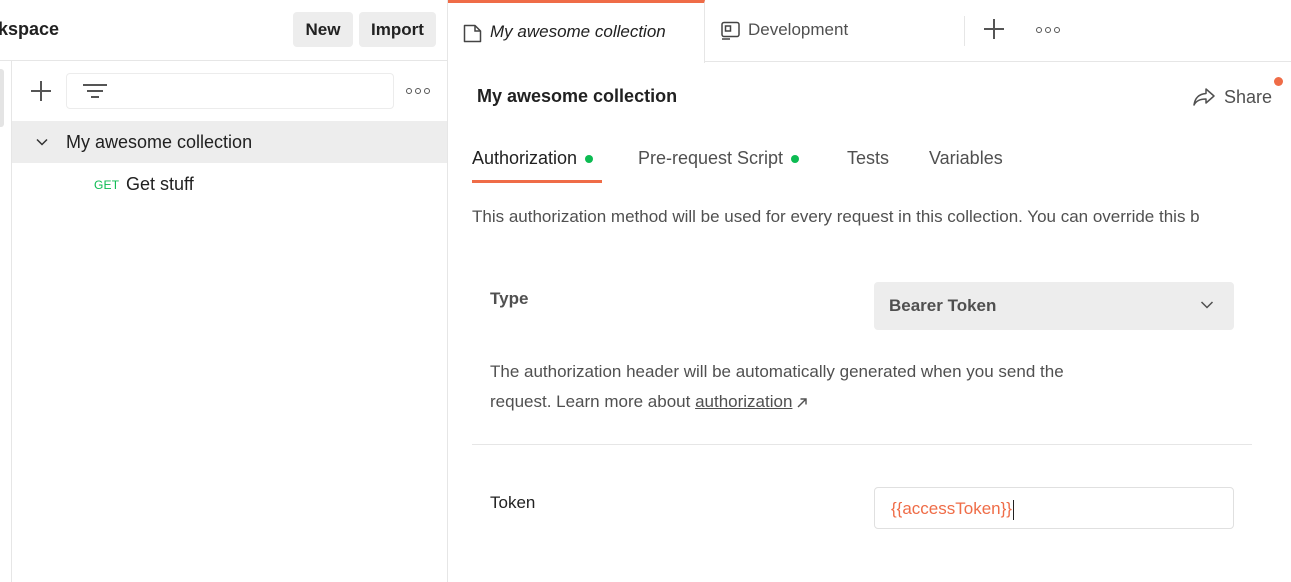 This screenshot has width=1291, height=582. What do you see at coordinates (525, 158) in the screenshot?
I see `subtab-label: Authorization` at bounding box center [525, 158].